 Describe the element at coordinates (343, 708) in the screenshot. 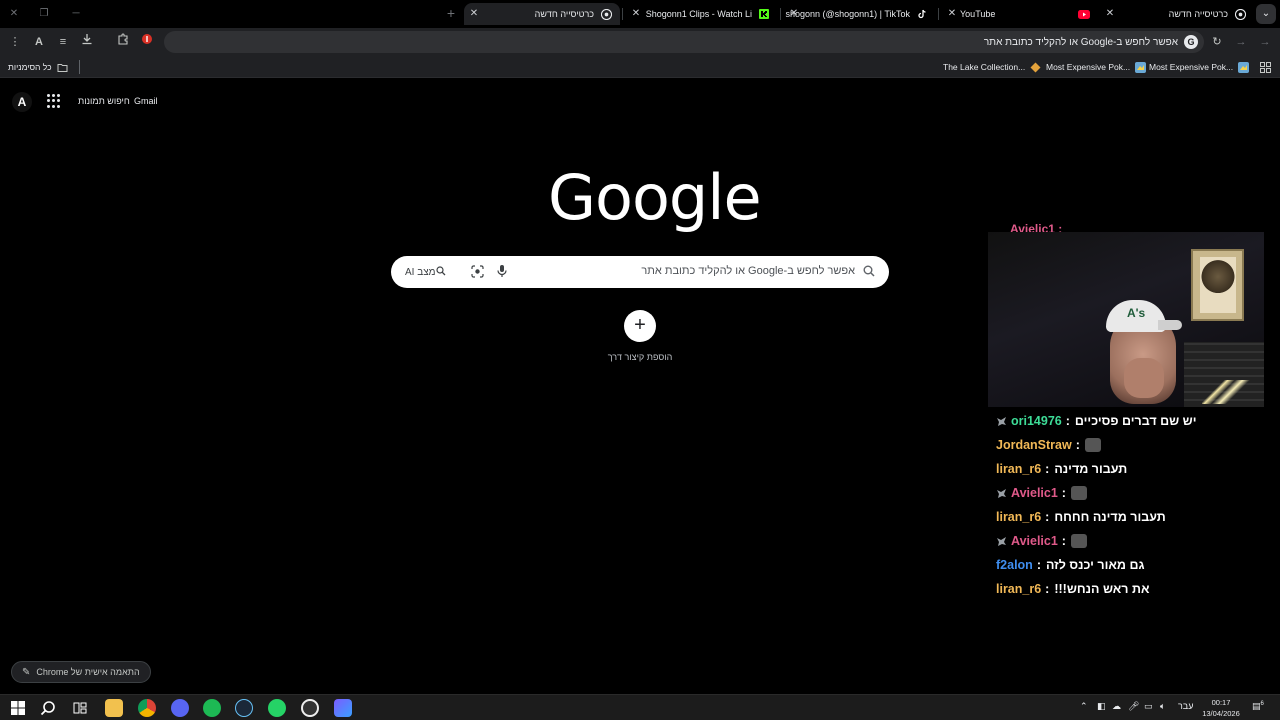

I see `app-launcher-icon` at that location.